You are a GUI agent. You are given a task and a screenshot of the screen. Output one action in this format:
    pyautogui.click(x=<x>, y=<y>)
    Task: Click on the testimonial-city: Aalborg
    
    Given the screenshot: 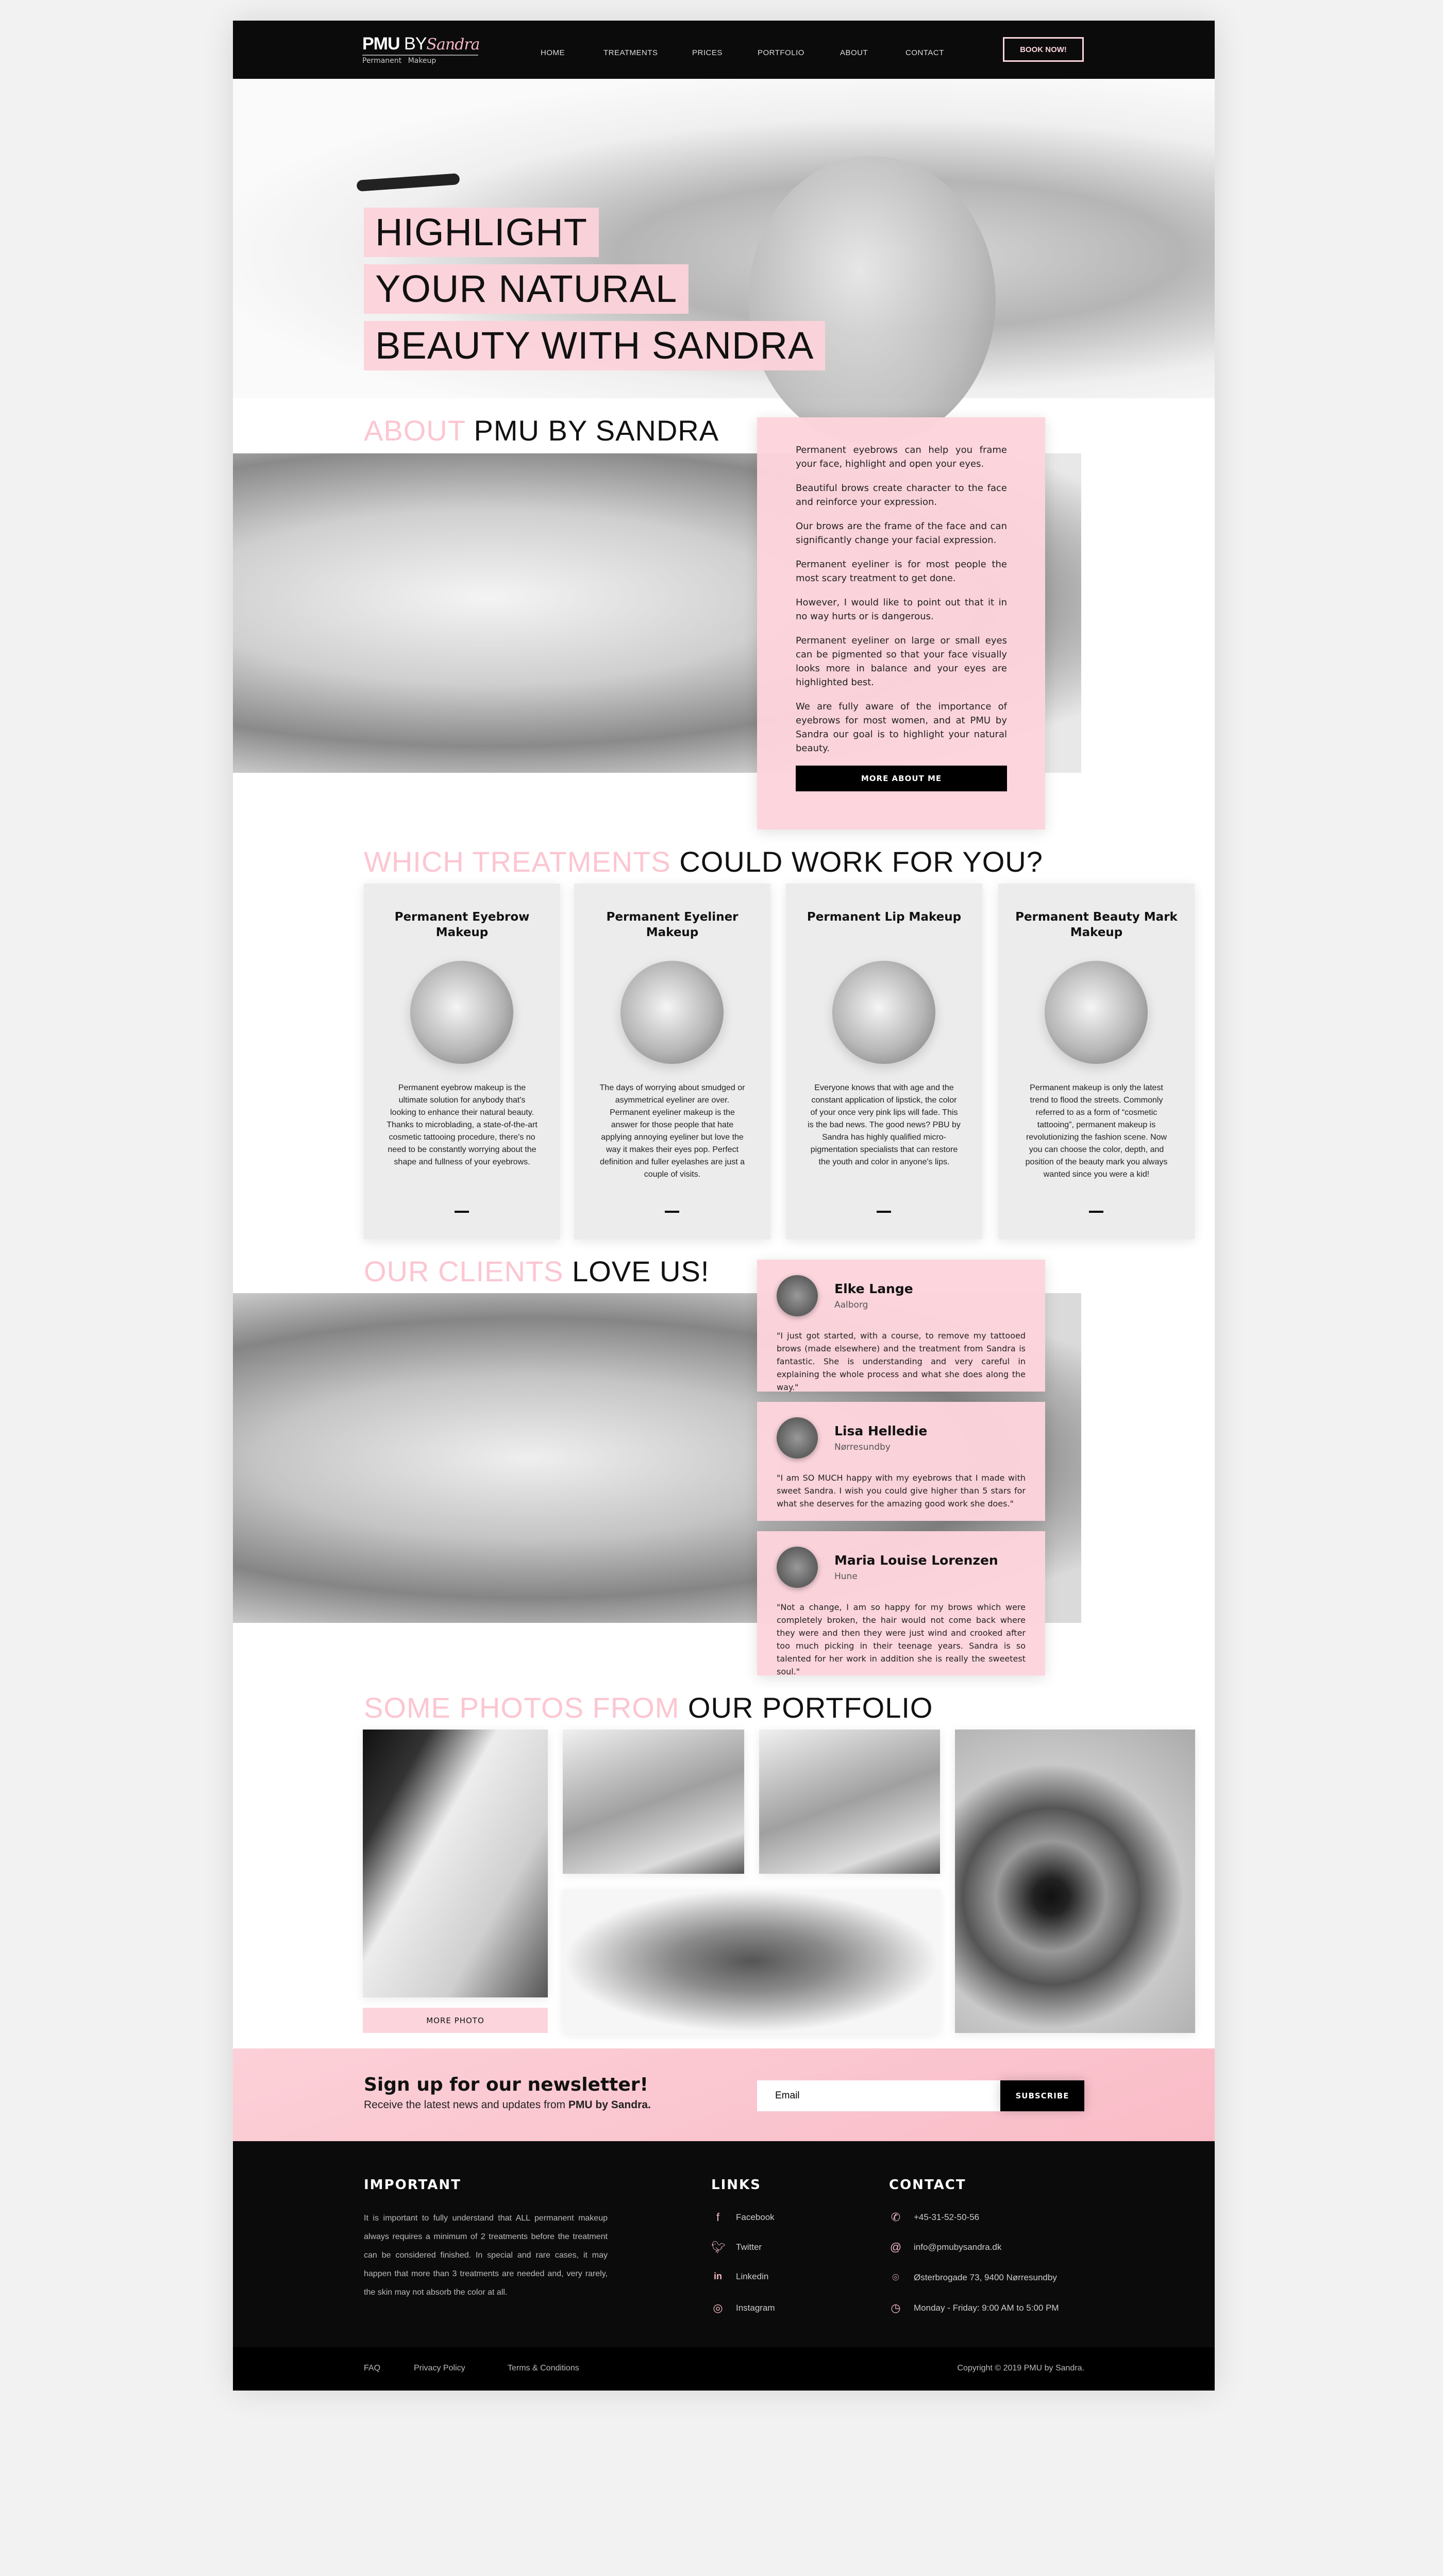 What is the action you would take?
    pyautogui.click(x=851, y=1305)
    